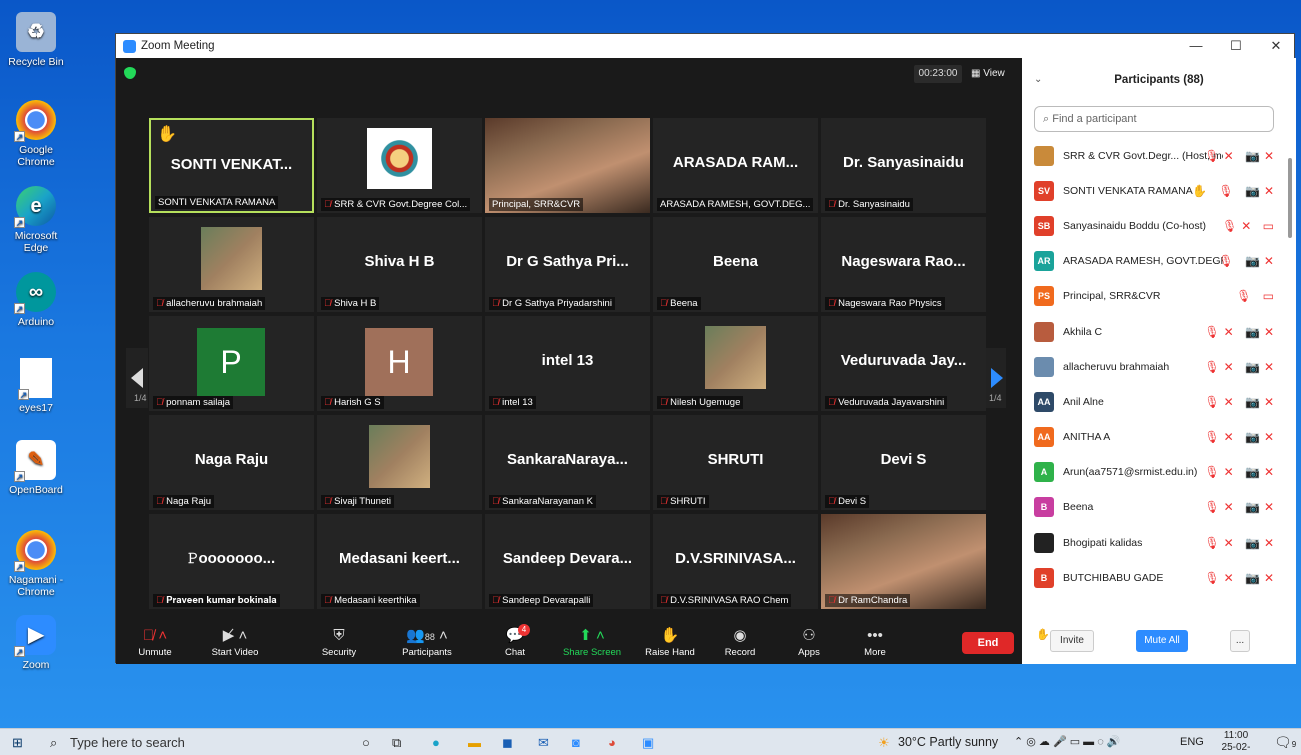  Describe the element at coordinates (1159, 366) in the screenshot. I see `participant-row: allacheruvu brahmaiah 🎙✕ 📷✕` at that location.